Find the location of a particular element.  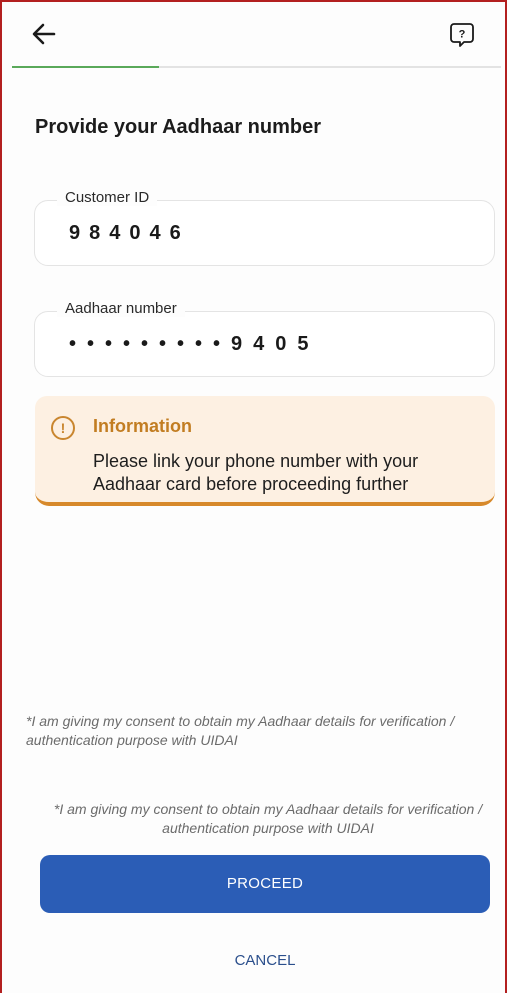

aadhaar-number-field: Aadhaar number •••••••••9405 is located at coordinates (264, 338).